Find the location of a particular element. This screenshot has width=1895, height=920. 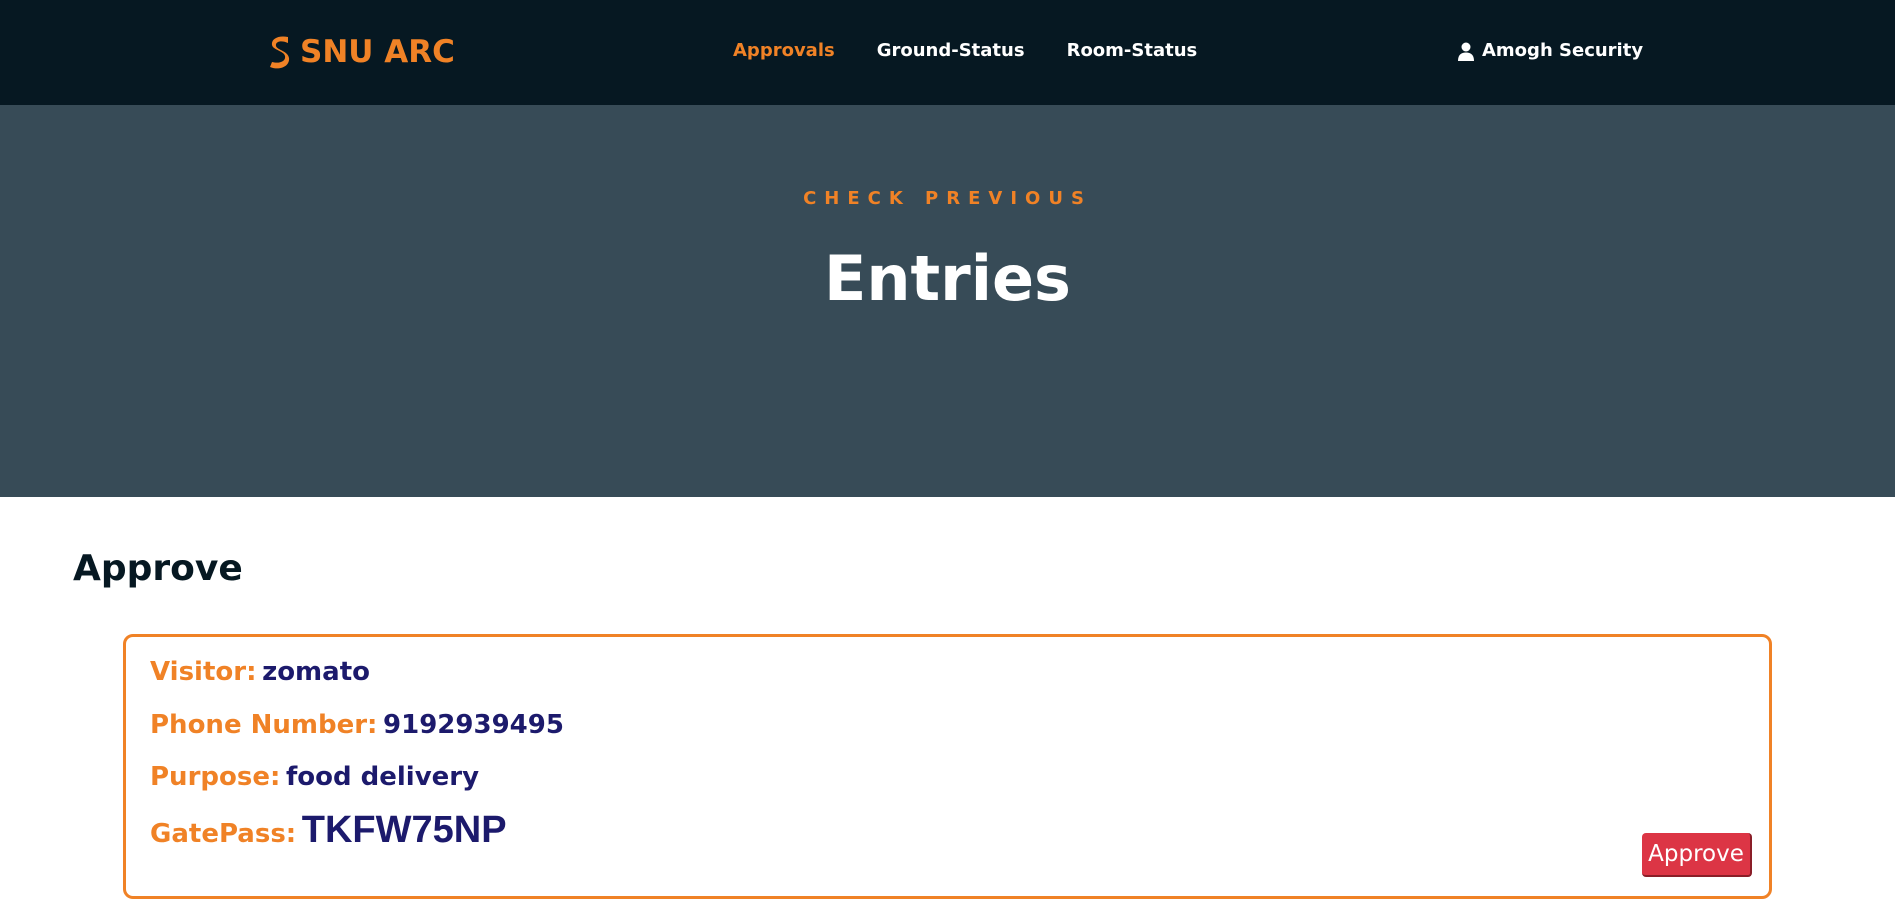

brand-name: SNU ARC is located at coordinates (377, 52).